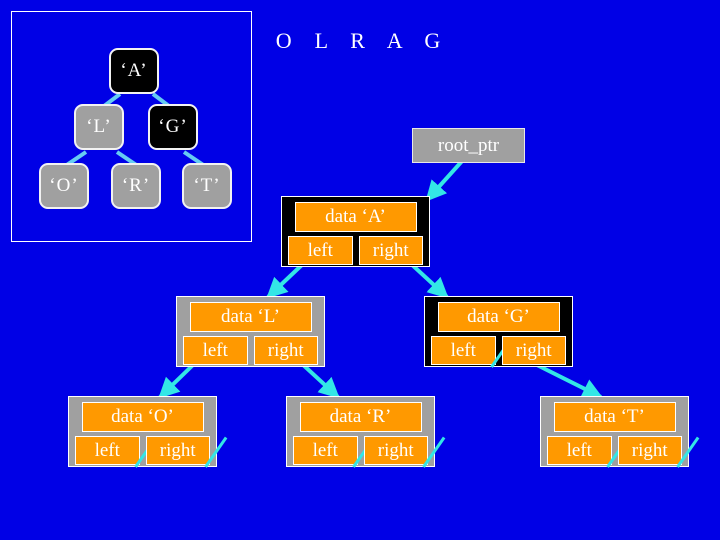 This screenshot has height=540, width=720. I want to click on node-a-right-cell: right, so click(390, 250).